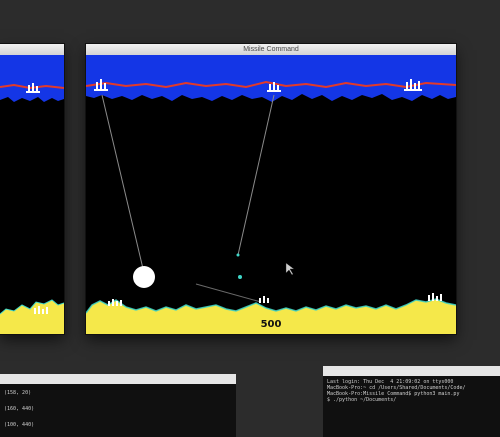 The height and width of the screenshot is (437, 500). I want to click on console-line: (100, 440), so click(19, 425).